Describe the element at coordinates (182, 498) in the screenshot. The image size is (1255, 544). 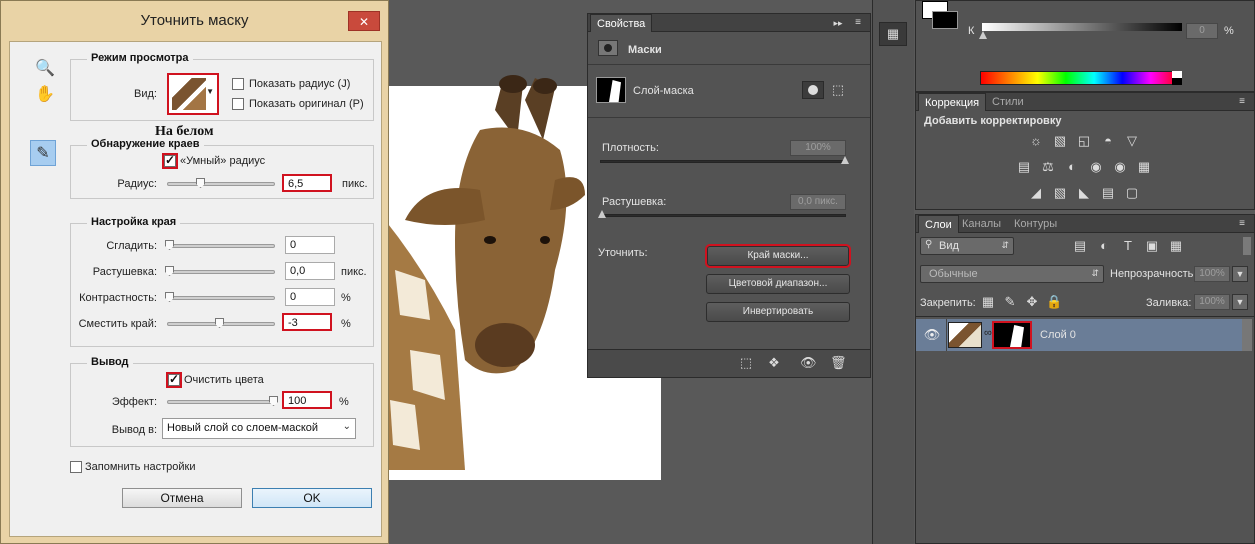
I see `cancel-button: Отмена` at that location.